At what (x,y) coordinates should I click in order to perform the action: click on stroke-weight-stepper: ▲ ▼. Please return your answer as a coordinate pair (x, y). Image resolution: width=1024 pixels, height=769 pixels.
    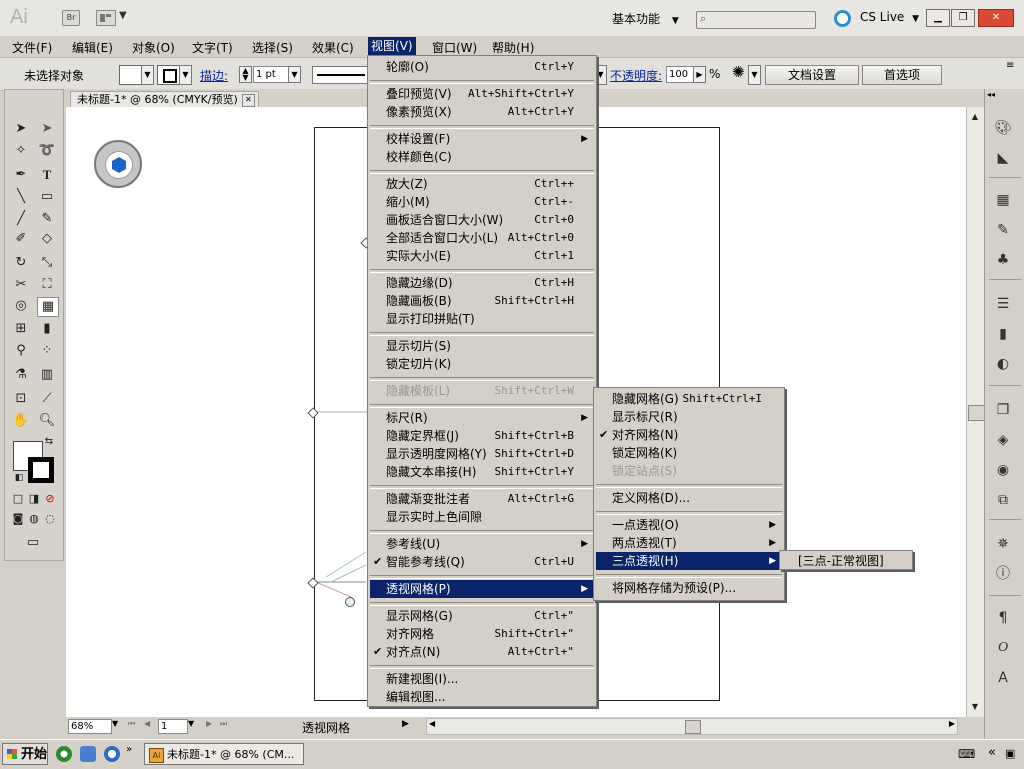
    Looking at the image, I should click on (245, 74).